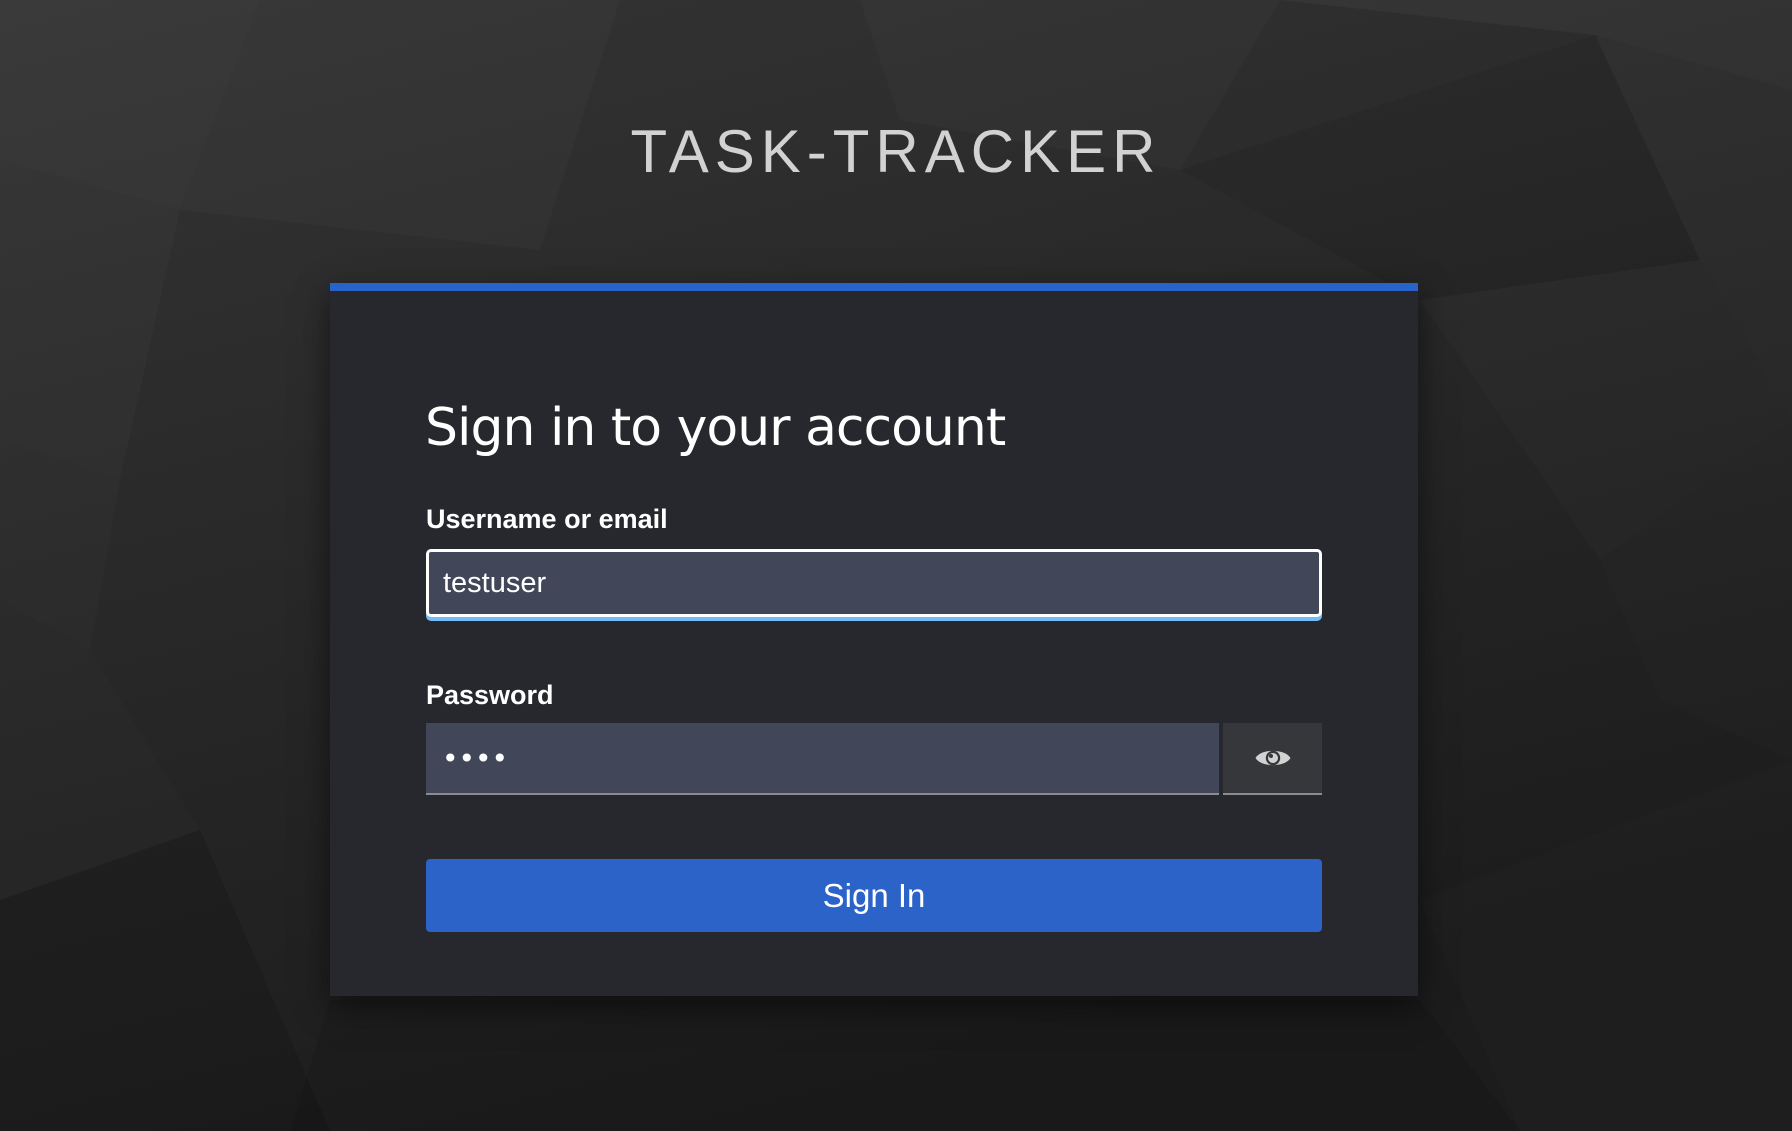  What do you see at coordinates (490, 695) in the screenshot?
I see `password-label: Password` at bounding box center [490, 695].